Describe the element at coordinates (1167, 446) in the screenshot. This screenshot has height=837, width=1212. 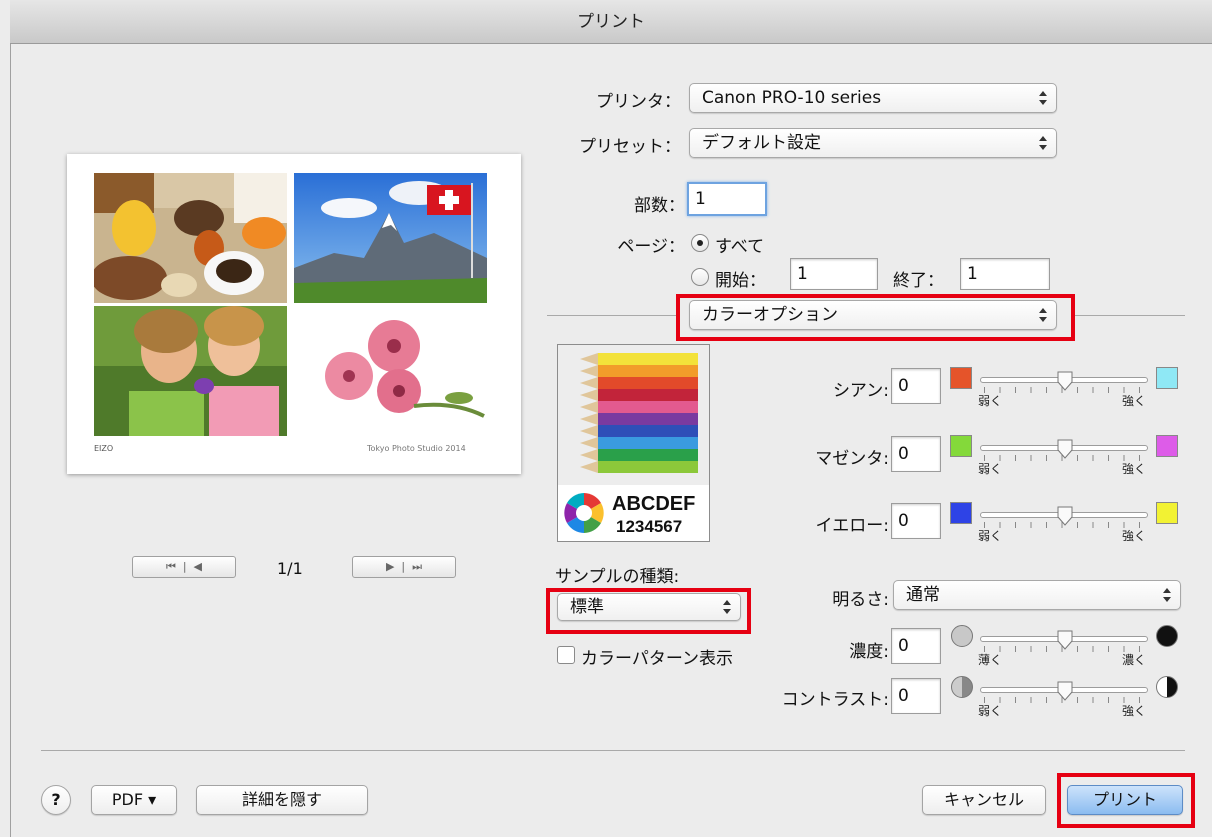
I see `magenta-high-swatch` at that location.